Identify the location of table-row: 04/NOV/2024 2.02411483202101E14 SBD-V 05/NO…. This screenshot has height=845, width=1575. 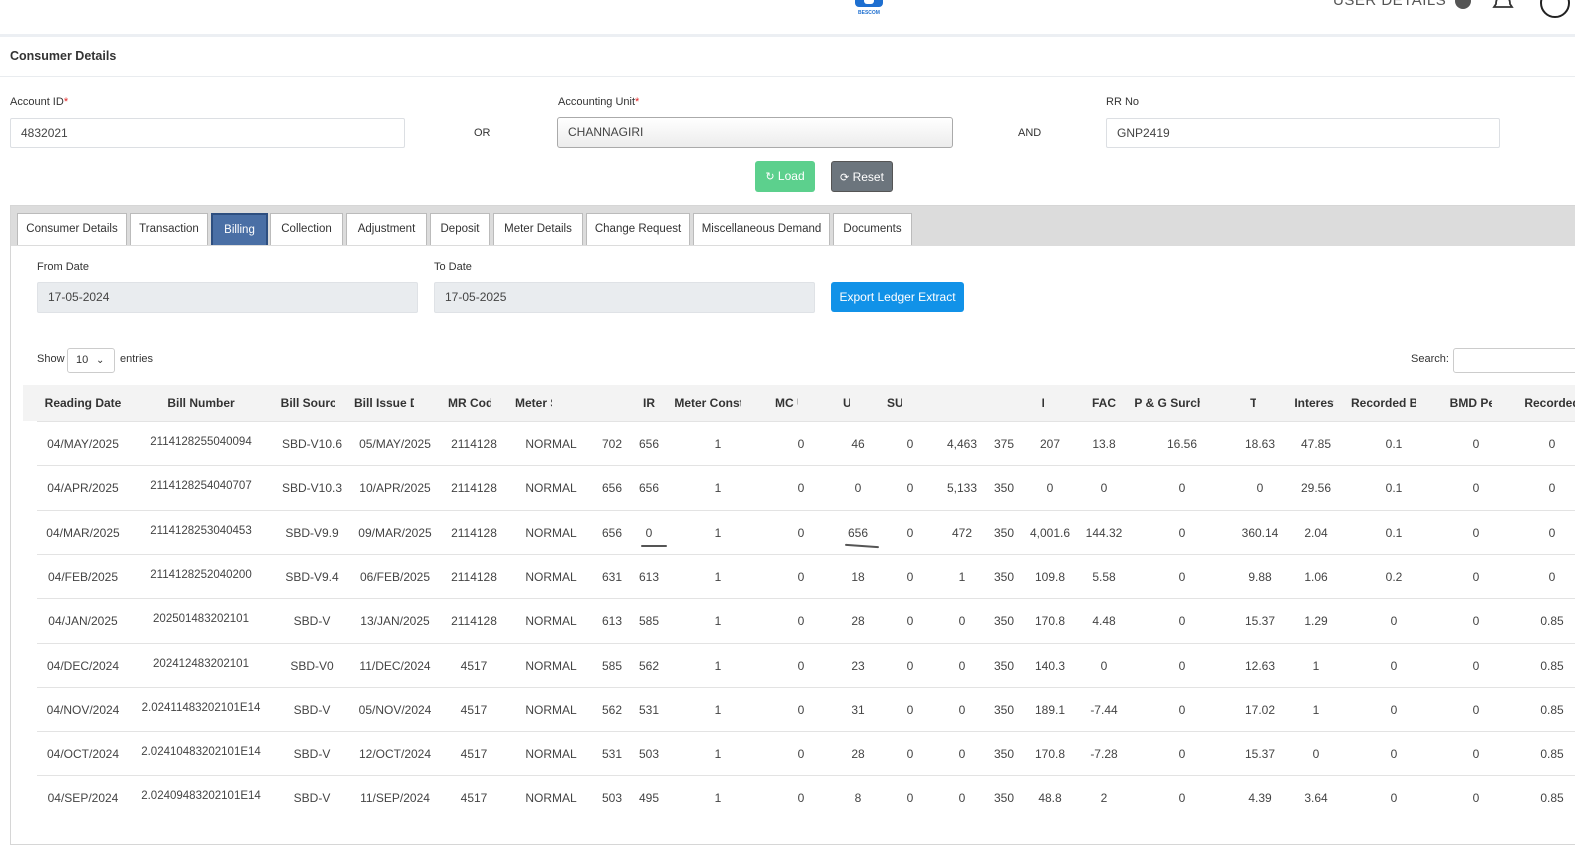
(806, 709).